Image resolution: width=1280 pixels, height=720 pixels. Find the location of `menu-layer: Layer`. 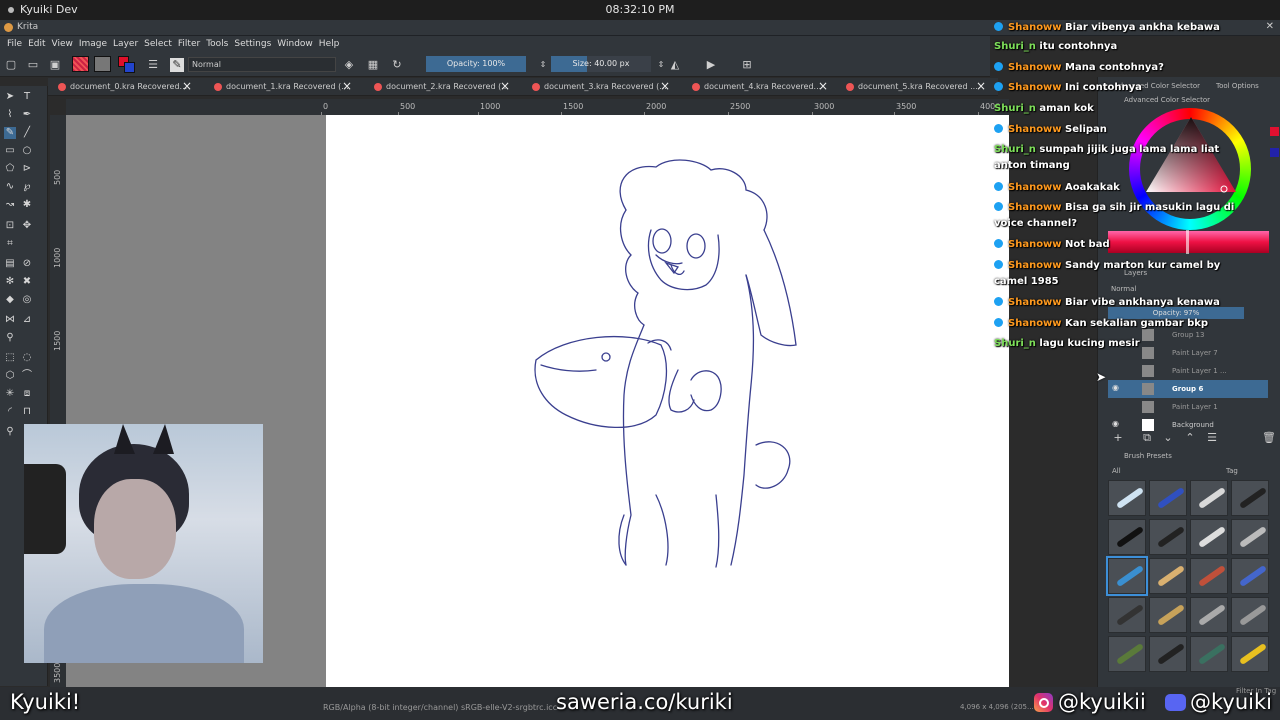

menu-layer: Layer is located at coordinates (127, 44).